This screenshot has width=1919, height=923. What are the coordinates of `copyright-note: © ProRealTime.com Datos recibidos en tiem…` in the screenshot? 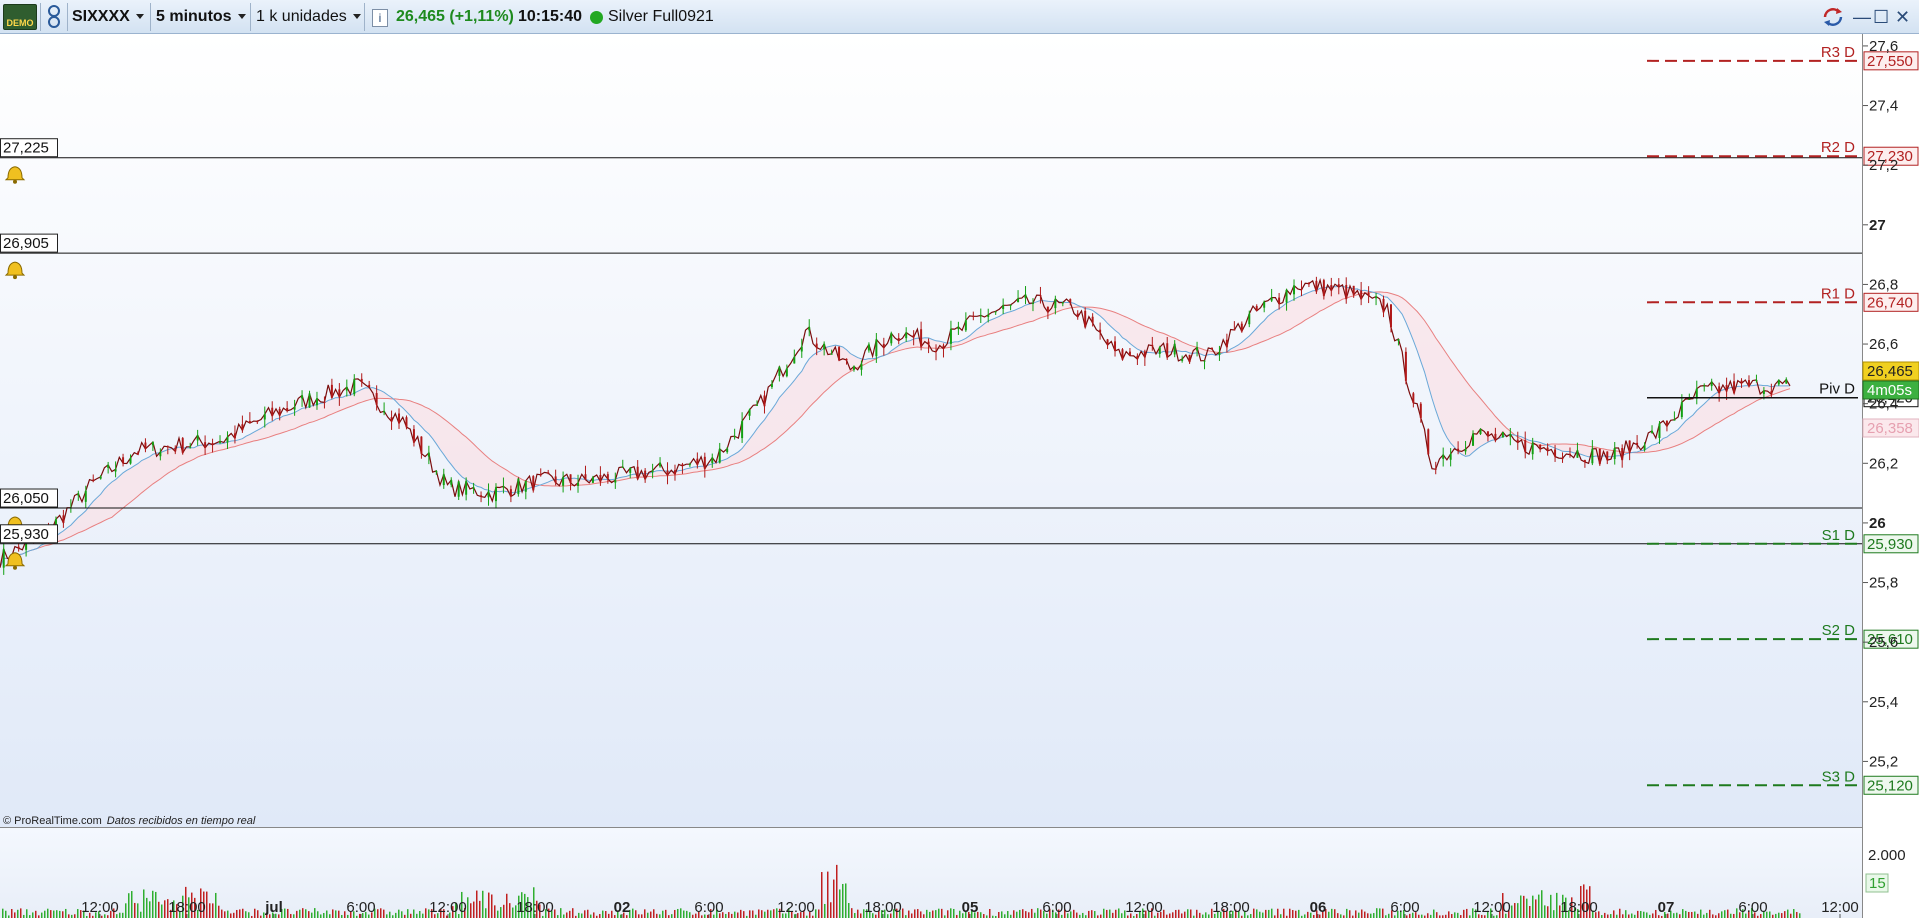 It's located at (129, 821).